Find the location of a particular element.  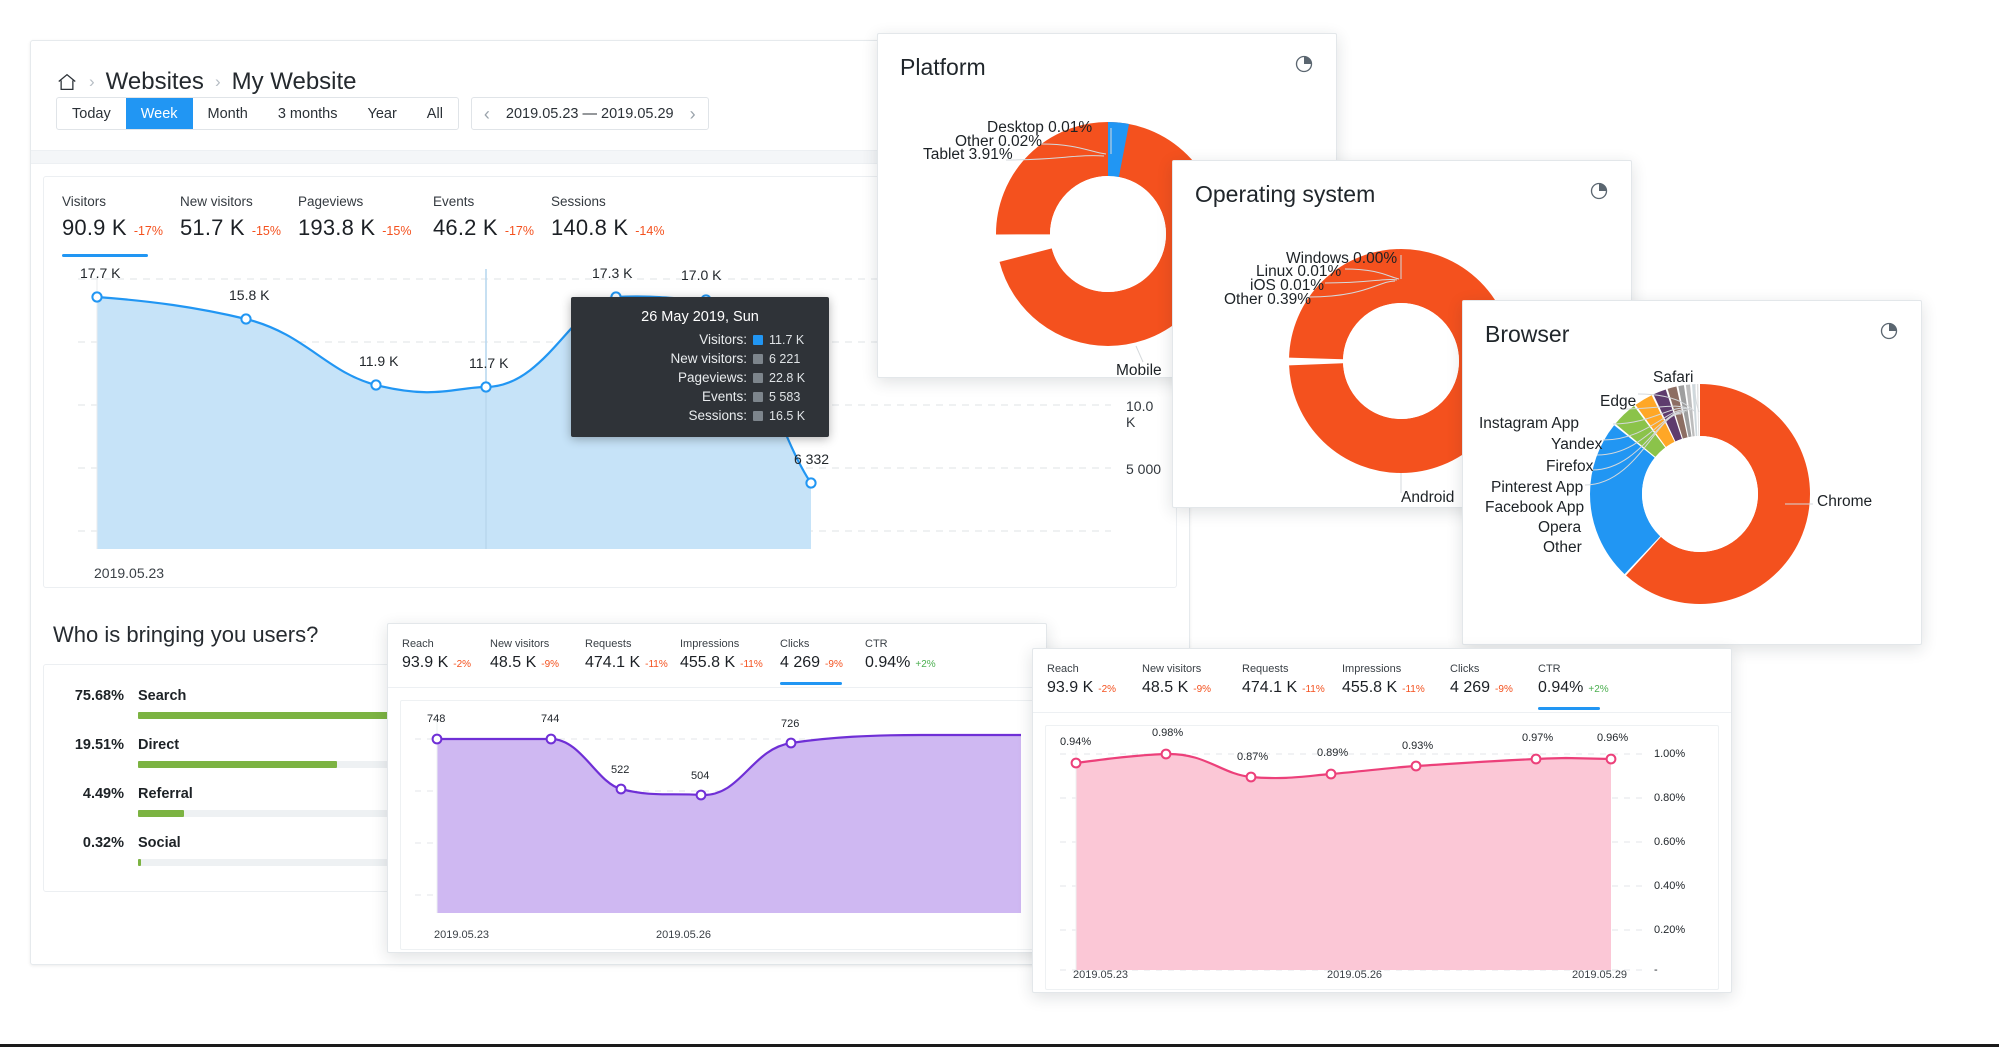

ctr-label-5: 0.97% is located at coordinates (1538, 738).